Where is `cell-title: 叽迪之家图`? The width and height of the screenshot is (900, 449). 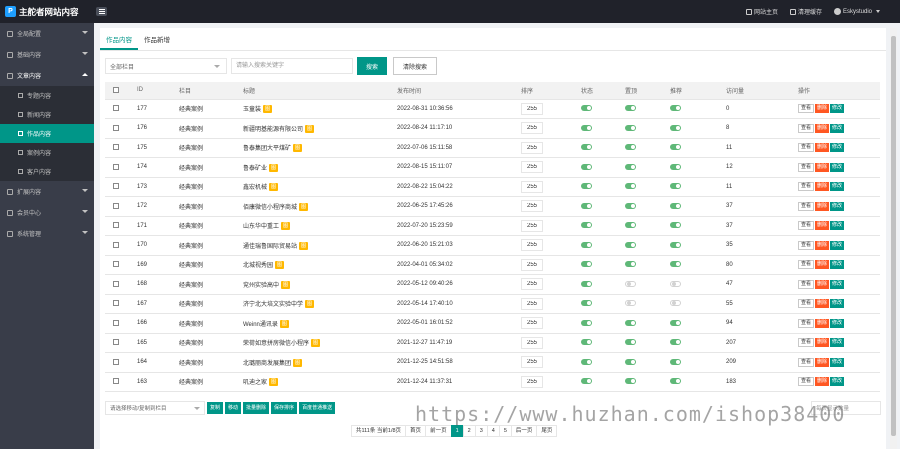
cell-title: 叽迪之家图 is located at coordinates (320, 382).